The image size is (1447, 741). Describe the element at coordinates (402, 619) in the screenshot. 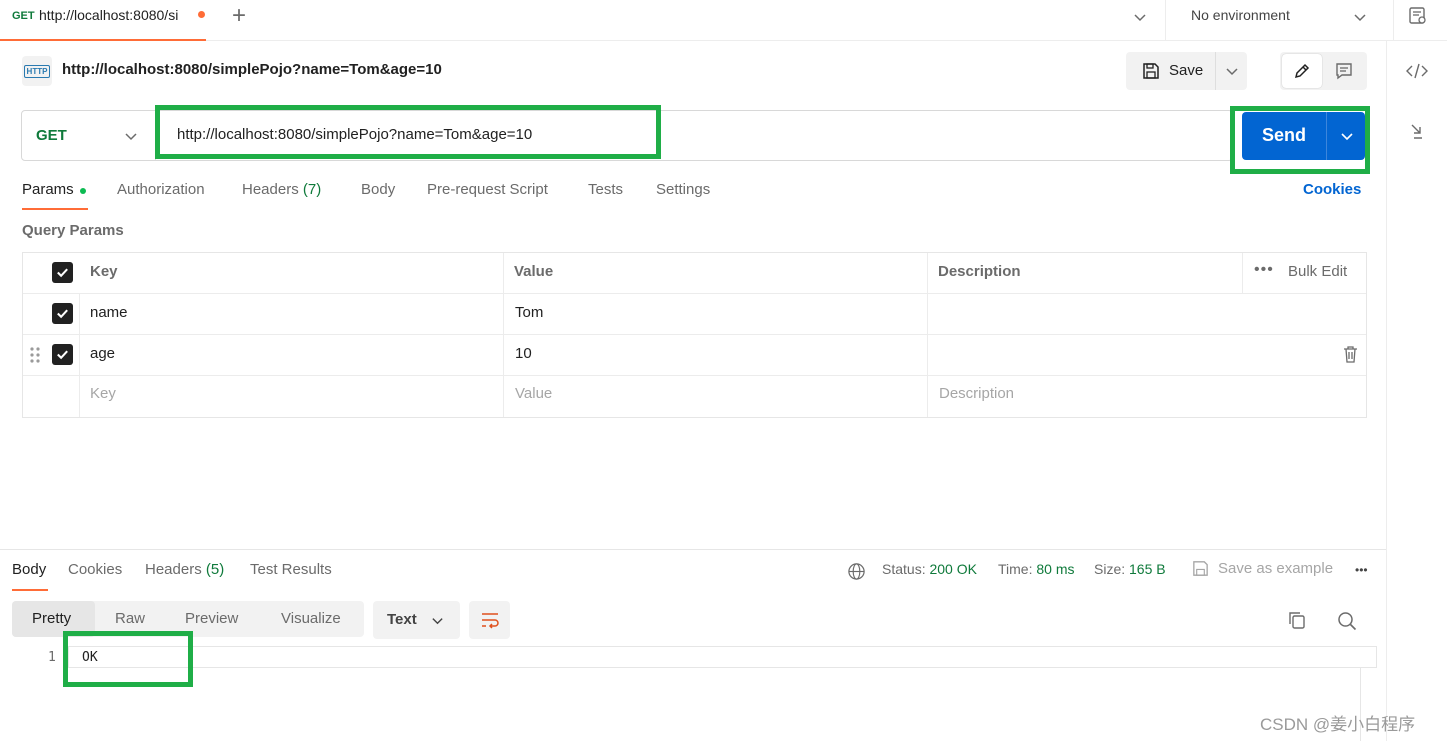

I see `format-value: Text` at that location.